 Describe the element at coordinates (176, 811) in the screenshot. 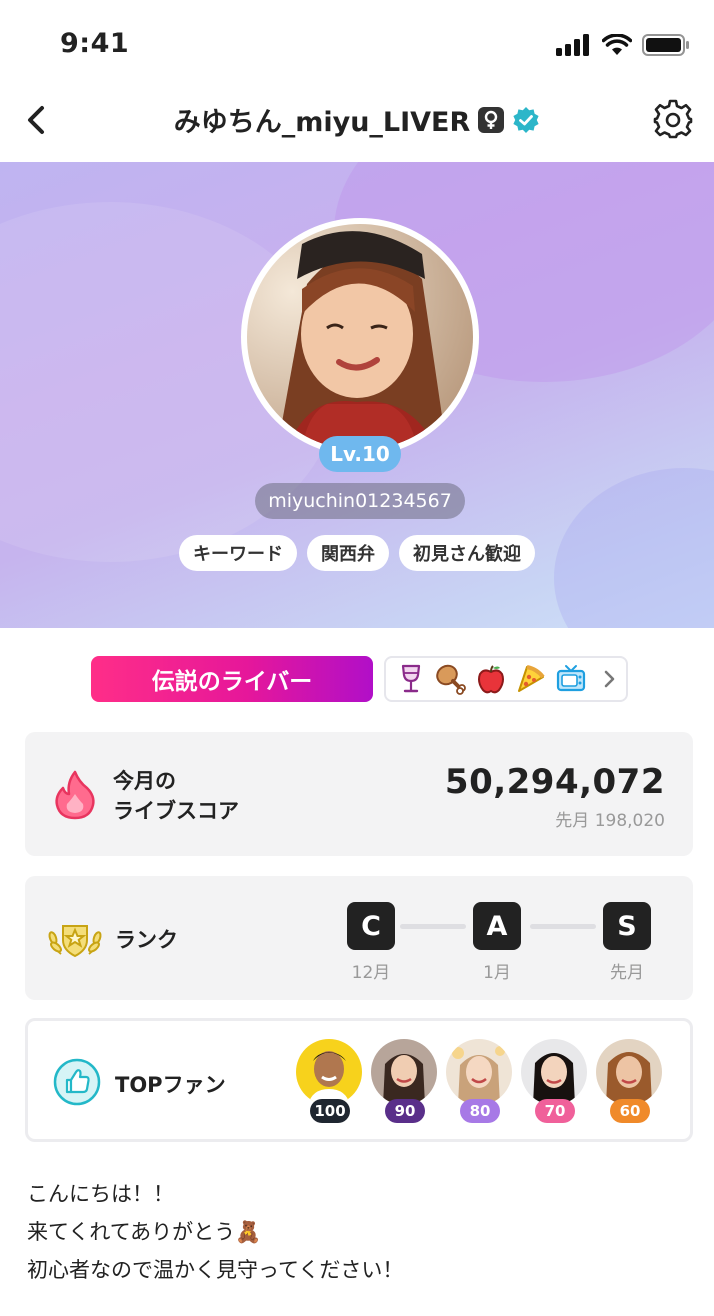

I see `score-label-line: ライブスコア` at that location.